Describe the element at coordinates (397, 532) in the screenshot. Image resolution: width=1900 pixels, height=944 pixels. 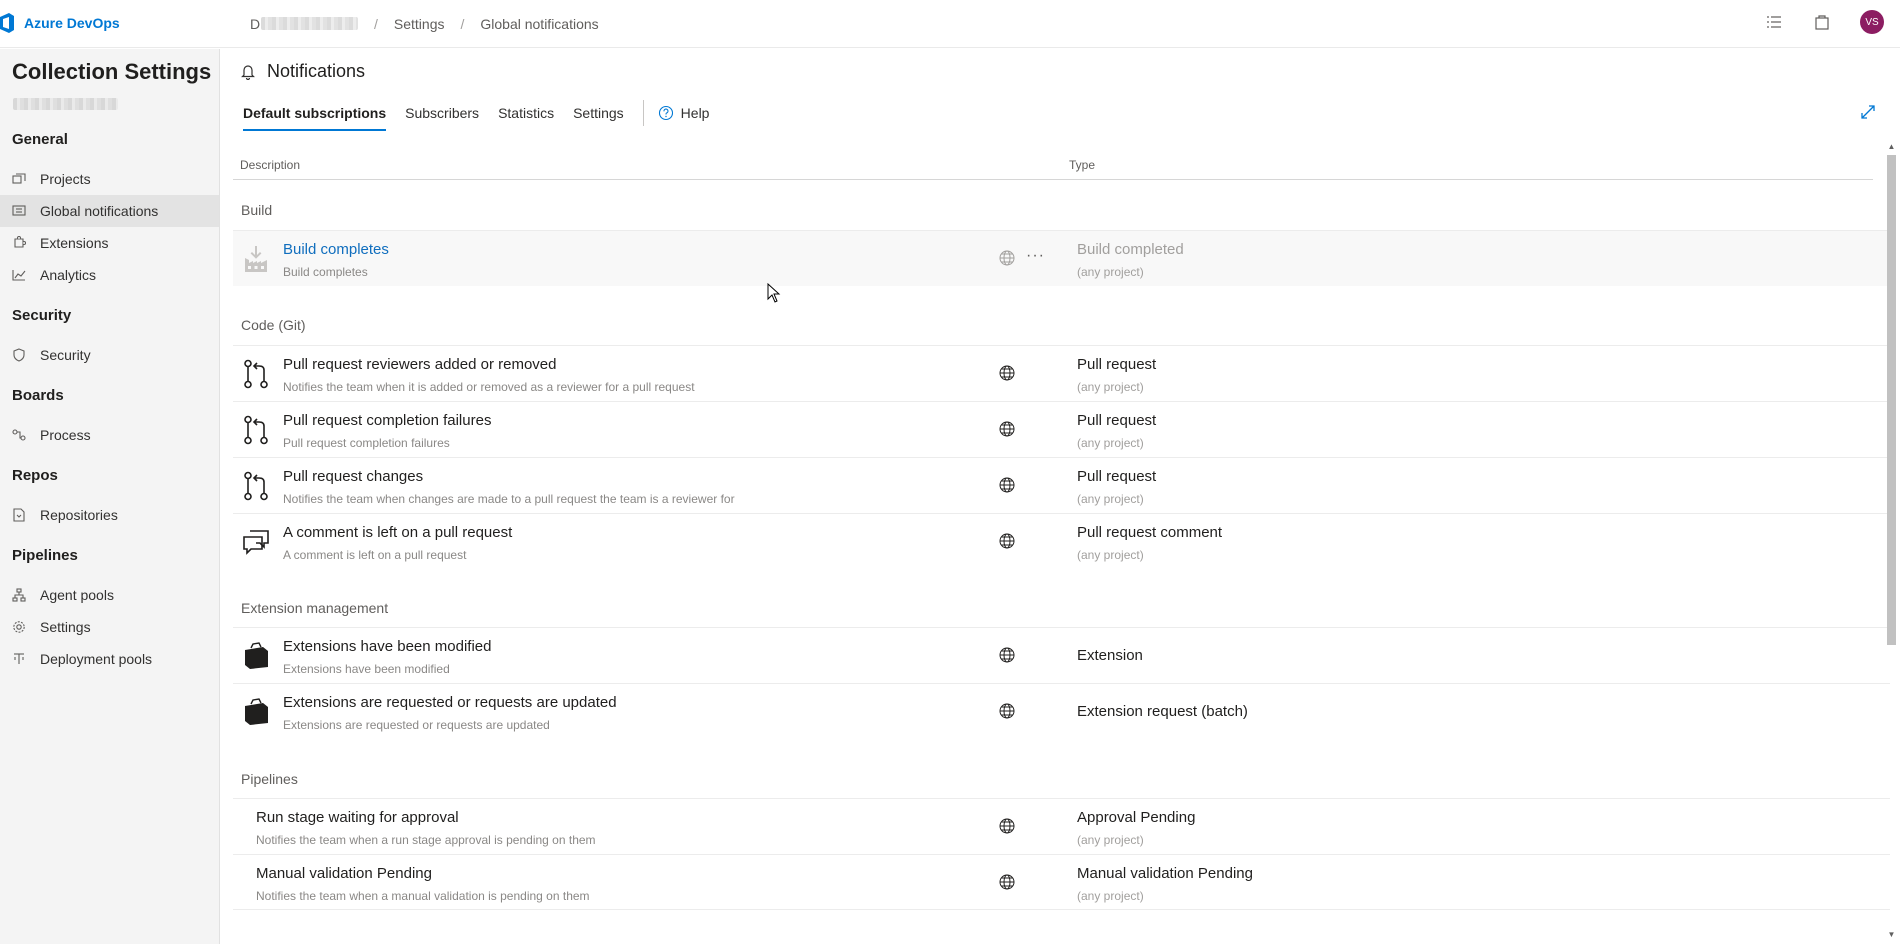
I see `row-title: A comment is left on a pull request` at that location.